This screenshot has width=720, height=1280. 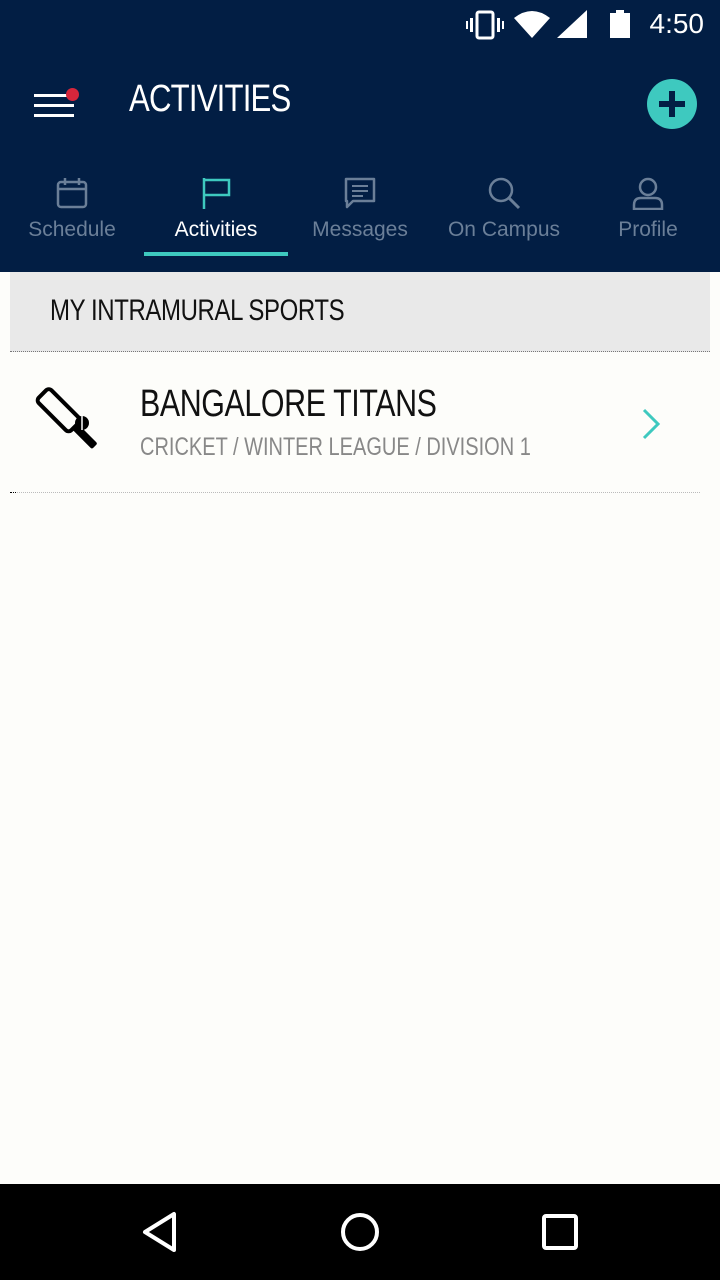 I want to click on system-nav-bar, so click(x=360, y=1232).